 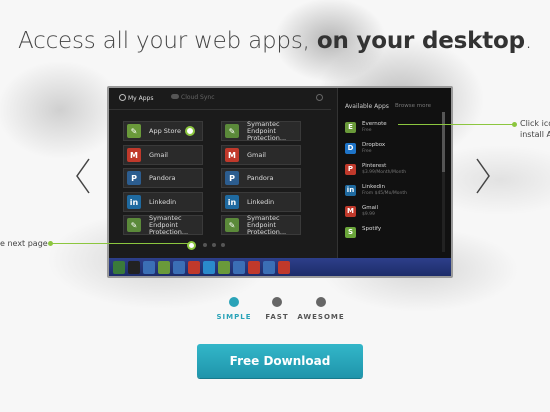 I want to click on tab-cloud-sync: Cloud Sync, so click(x=193, y=97).